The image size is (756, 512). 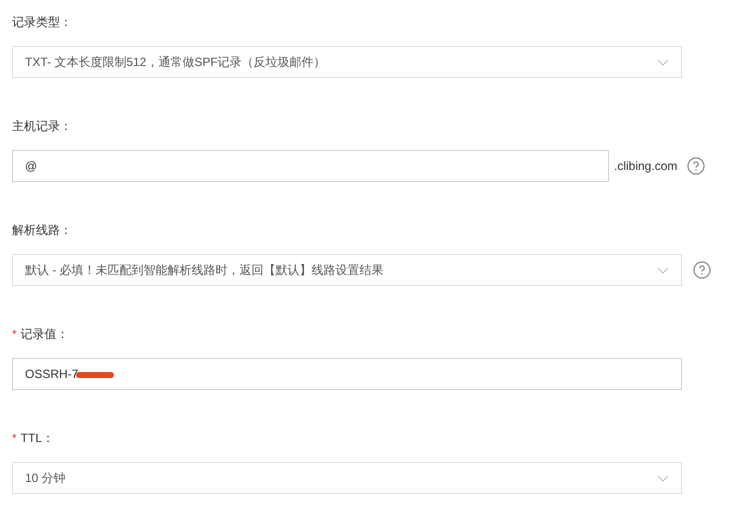 I want to click on input-field: OSSRH-7, so click(x=347, y=374).